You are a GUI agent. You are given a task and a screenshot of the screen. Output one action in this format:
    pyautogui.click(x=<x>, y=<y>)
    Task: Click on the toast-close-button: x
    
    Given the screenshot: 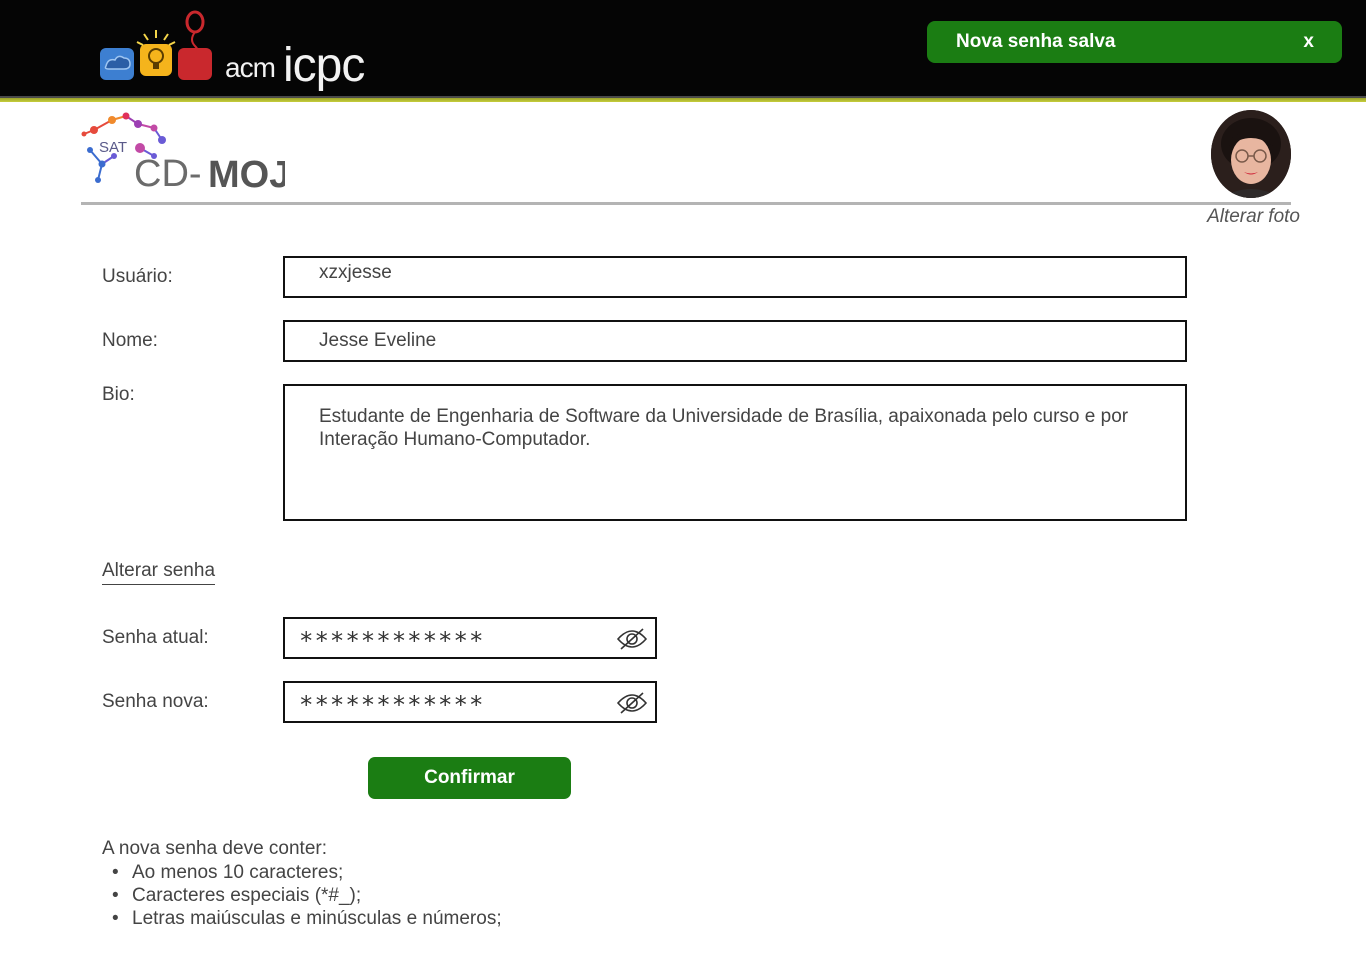 What is the action you would take?
    pyautogui.click(x=1308, y=42)
    